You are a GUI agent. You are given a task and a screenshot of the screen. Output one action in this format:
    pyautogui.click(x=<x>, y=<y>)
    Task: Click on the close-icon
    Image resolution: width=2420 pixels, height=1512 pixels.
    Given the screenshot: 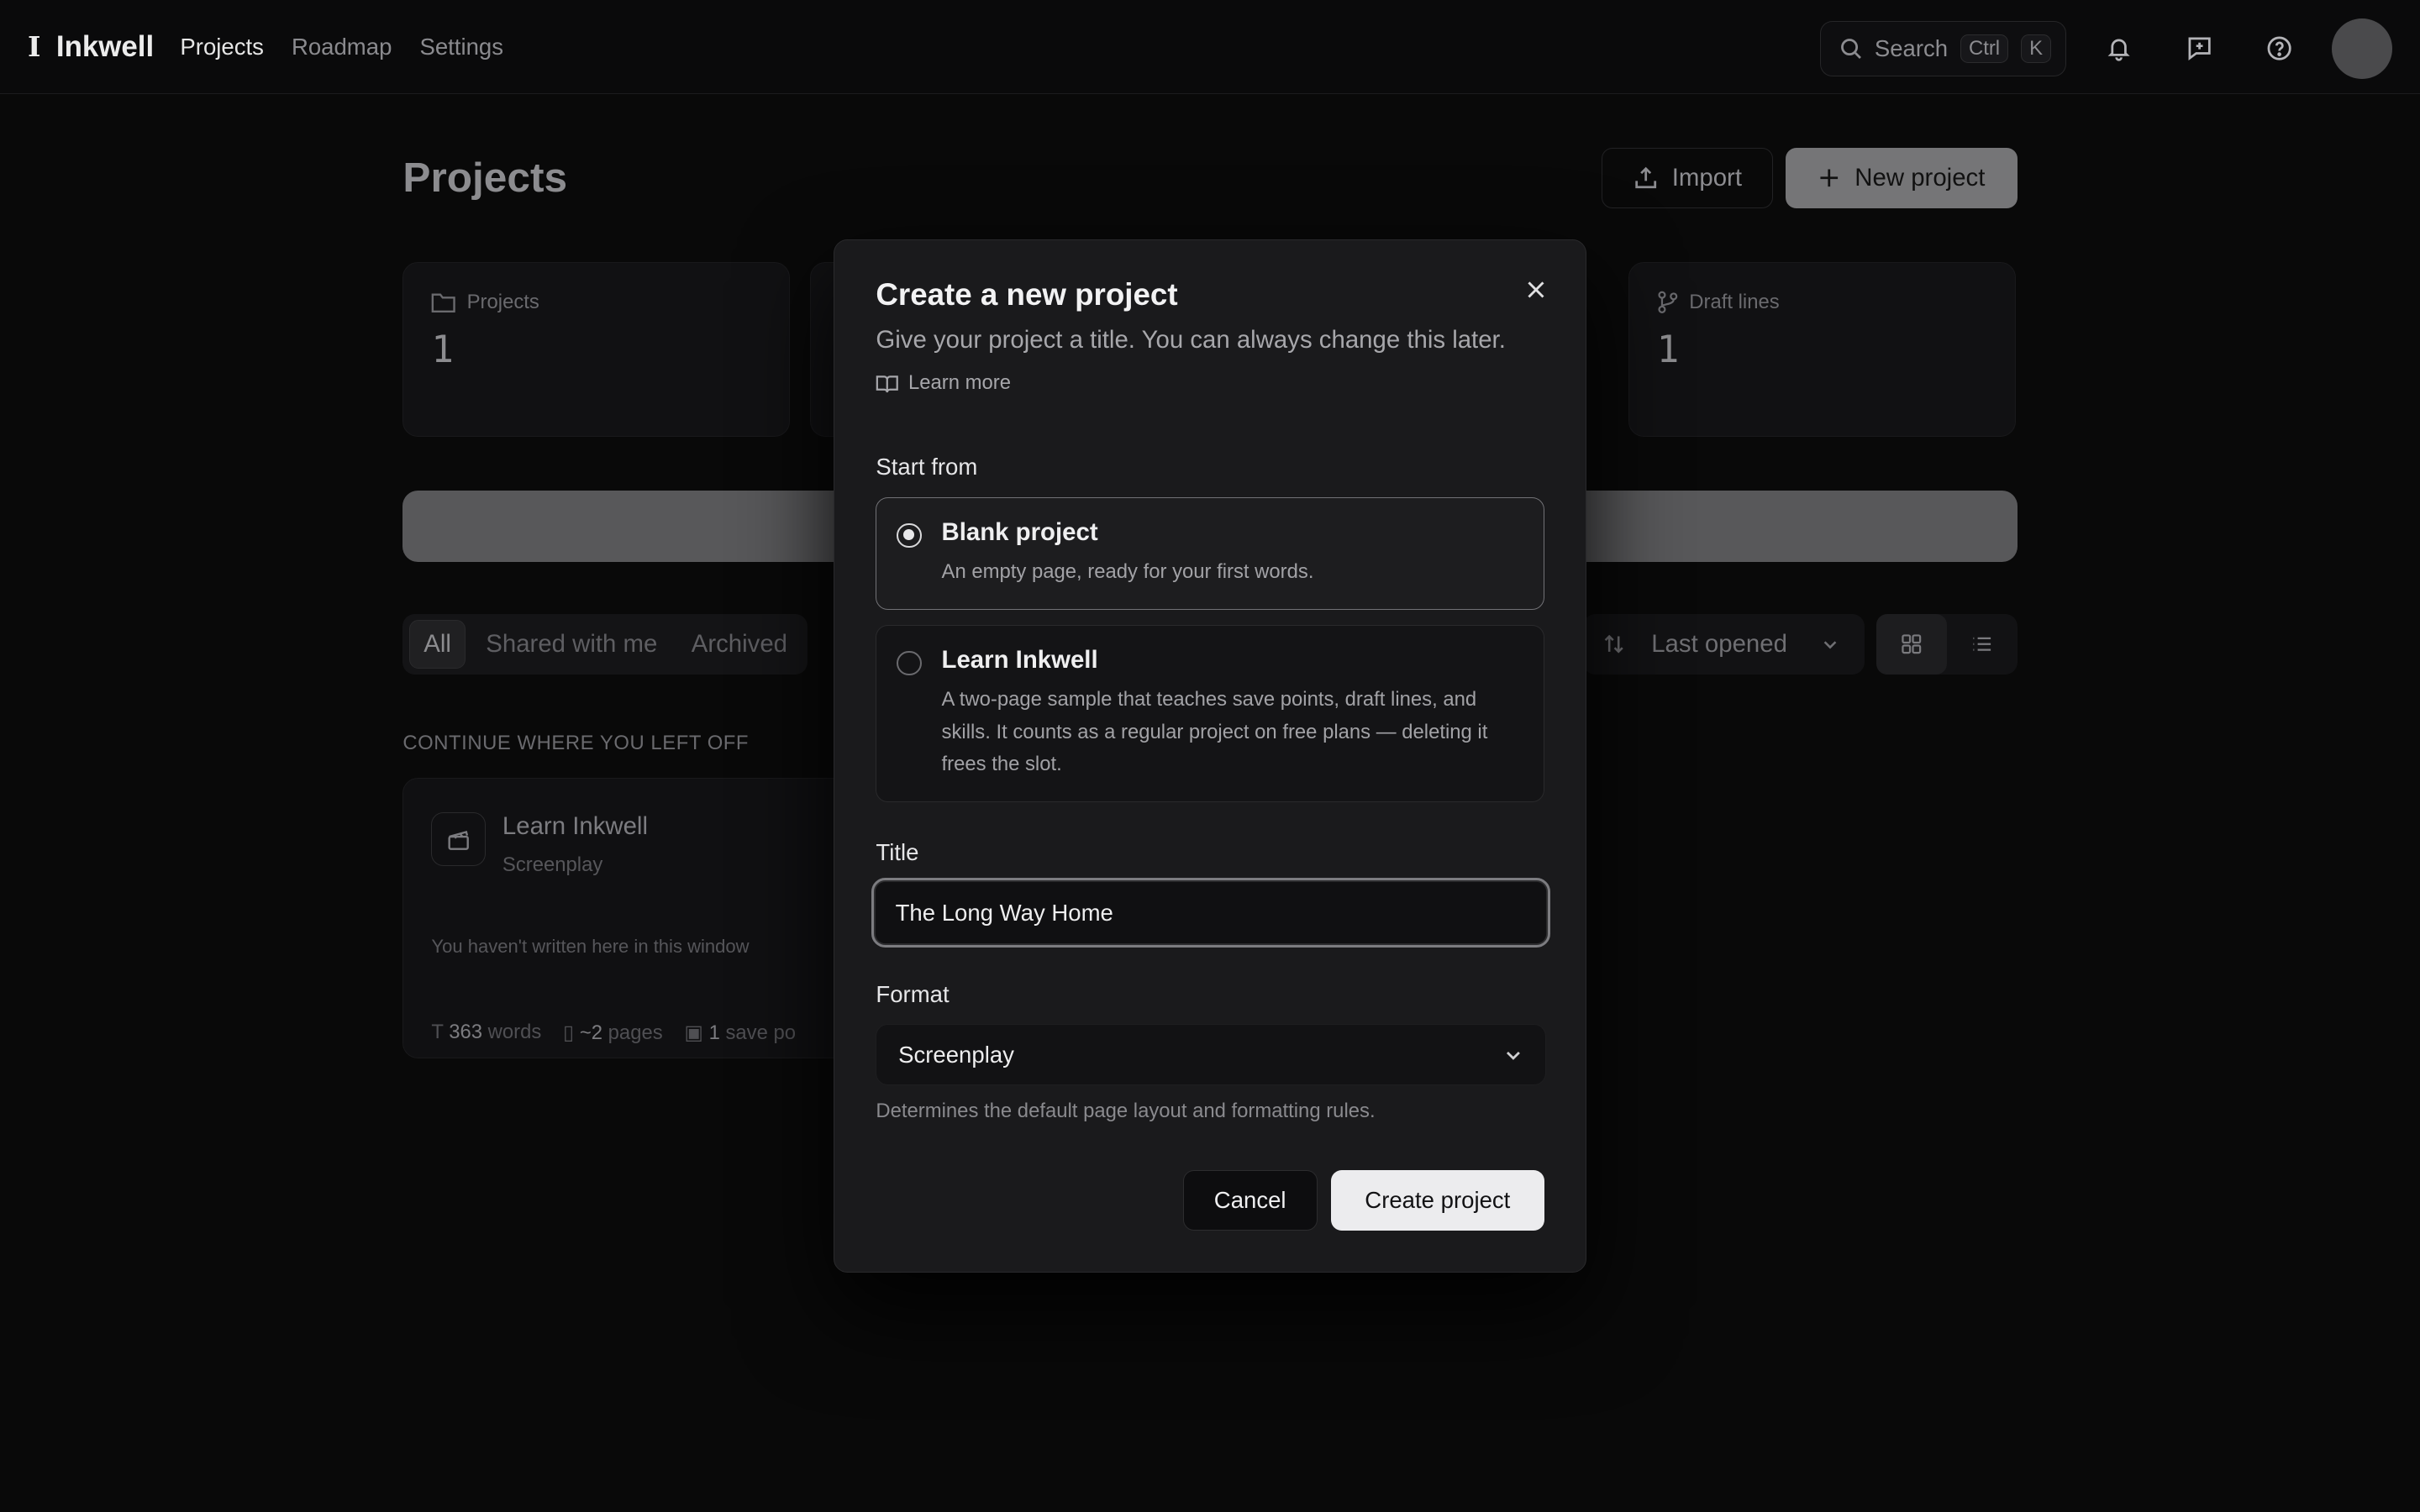 What is the action you would take?
    pyautogui.click(x=1536, y=289)
    